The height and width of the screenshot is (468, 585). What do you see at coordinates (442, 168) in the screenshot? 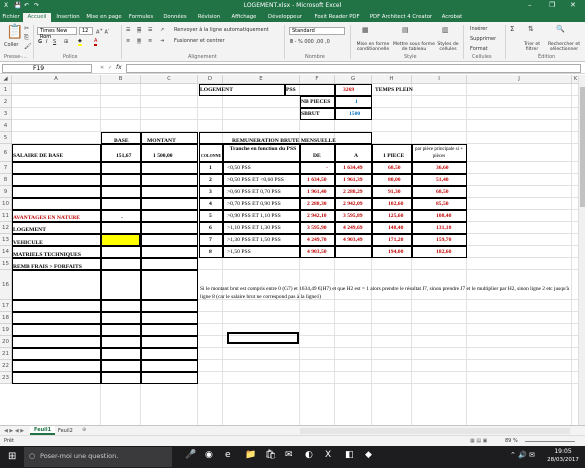
I see `bareme-par-piece: 36,60` at bounding box center [442, 168].